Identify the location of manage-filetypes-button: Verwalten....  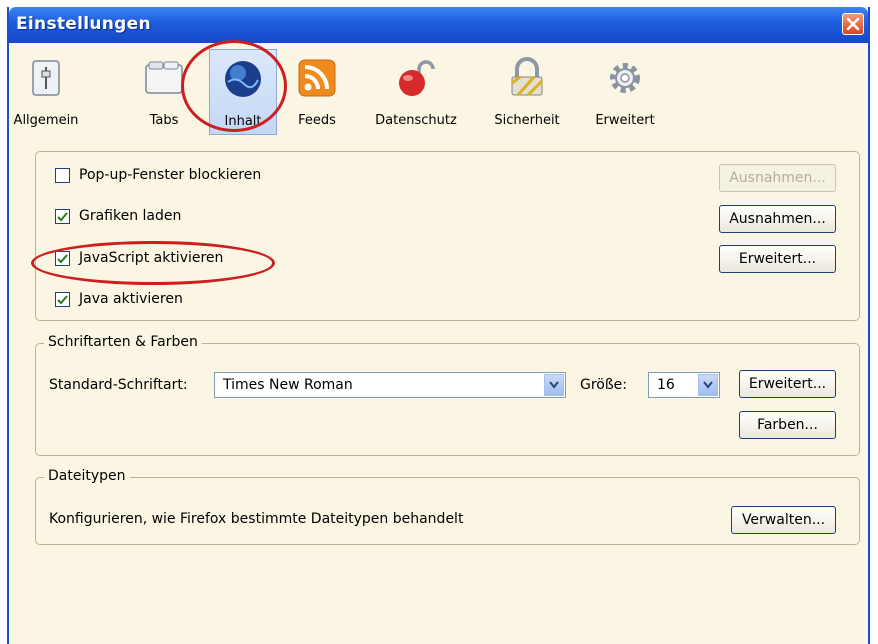
(783, 520).